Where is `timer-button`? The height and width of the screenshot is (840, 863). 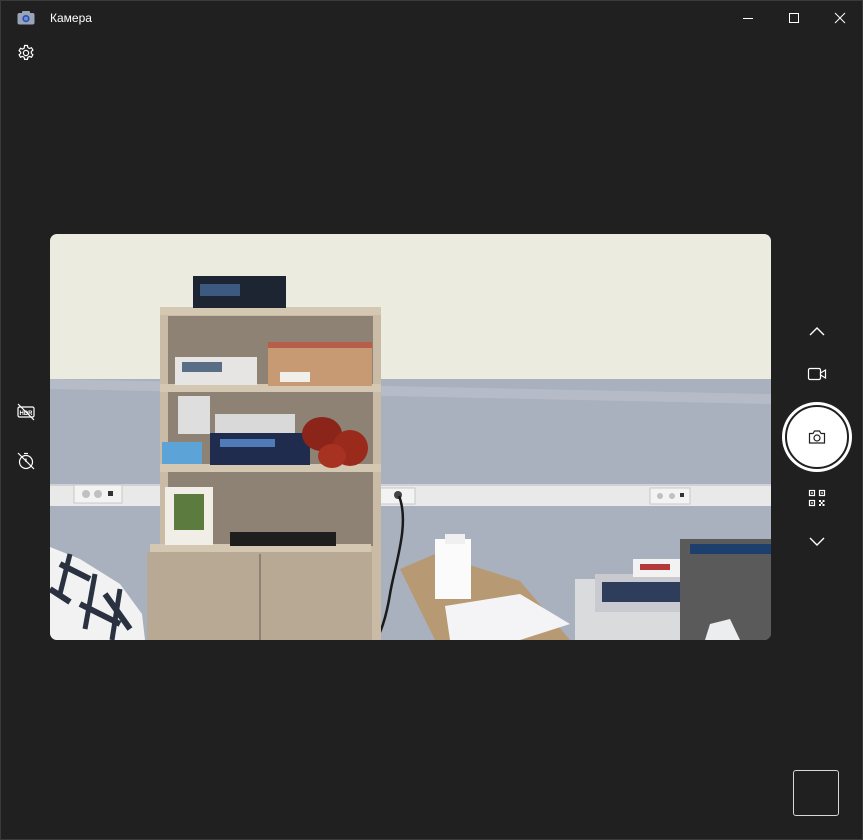
timer-button is located at coordinates (26, 461).